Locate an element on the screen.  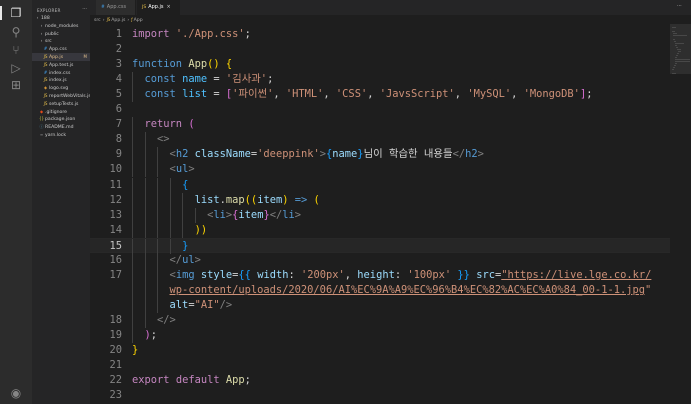
code-token: '200px' is located at coordinates (322, 274).